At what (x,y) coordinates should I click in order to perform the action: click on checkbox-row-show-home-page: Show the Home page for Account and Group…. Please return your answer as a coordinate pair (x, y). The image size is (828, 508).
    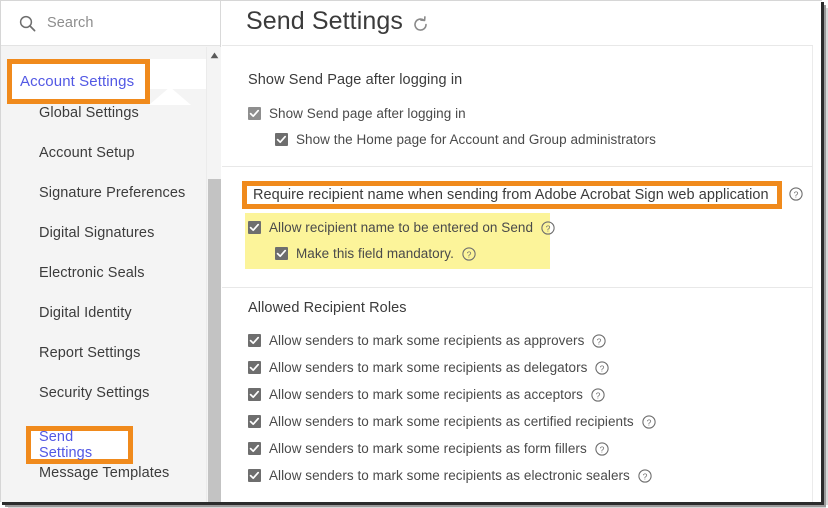
    Looking at the image, I should click on (465, 139).